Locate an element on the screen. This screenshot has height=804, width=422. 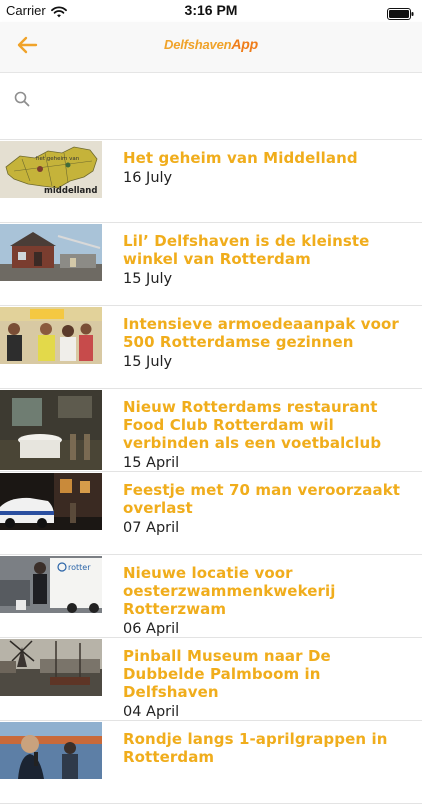
news-thumbnail: het geheim van middelland is located at coordinates (51, 169).